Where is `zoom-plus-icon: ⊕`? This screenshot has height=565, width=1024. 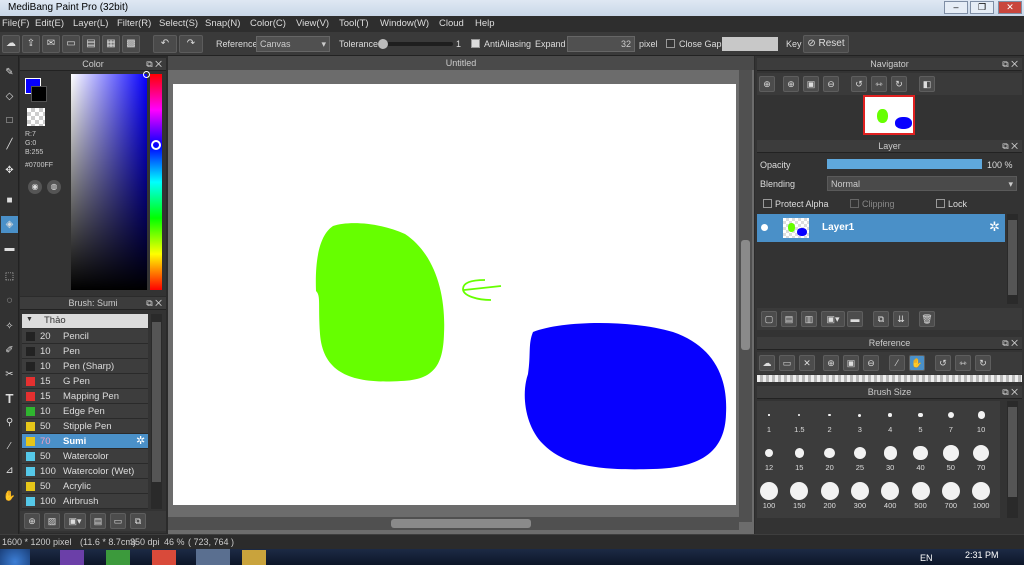 zoom-plus-icon: ⊕ is located at coordinates (791, 84).